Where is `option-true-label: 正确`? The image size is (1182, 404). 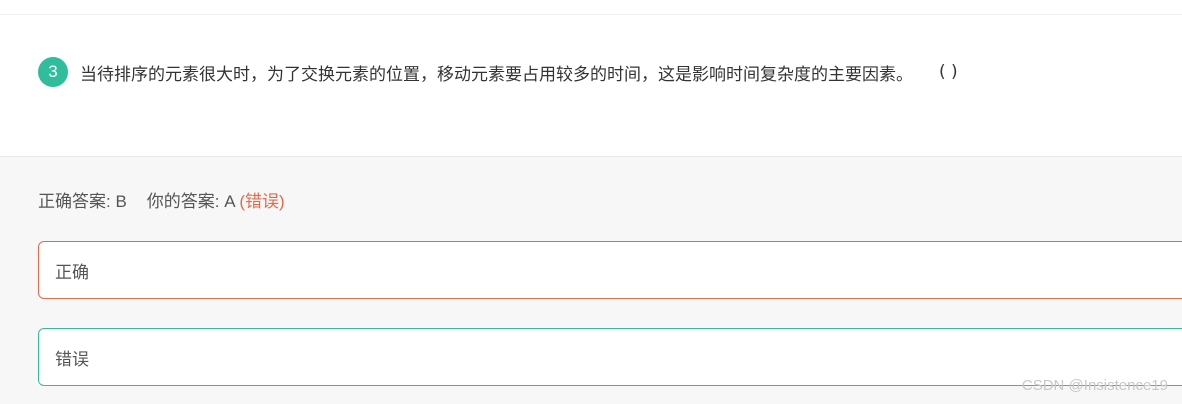 option-true-label: 正确 is located at coordinates (72, 272).